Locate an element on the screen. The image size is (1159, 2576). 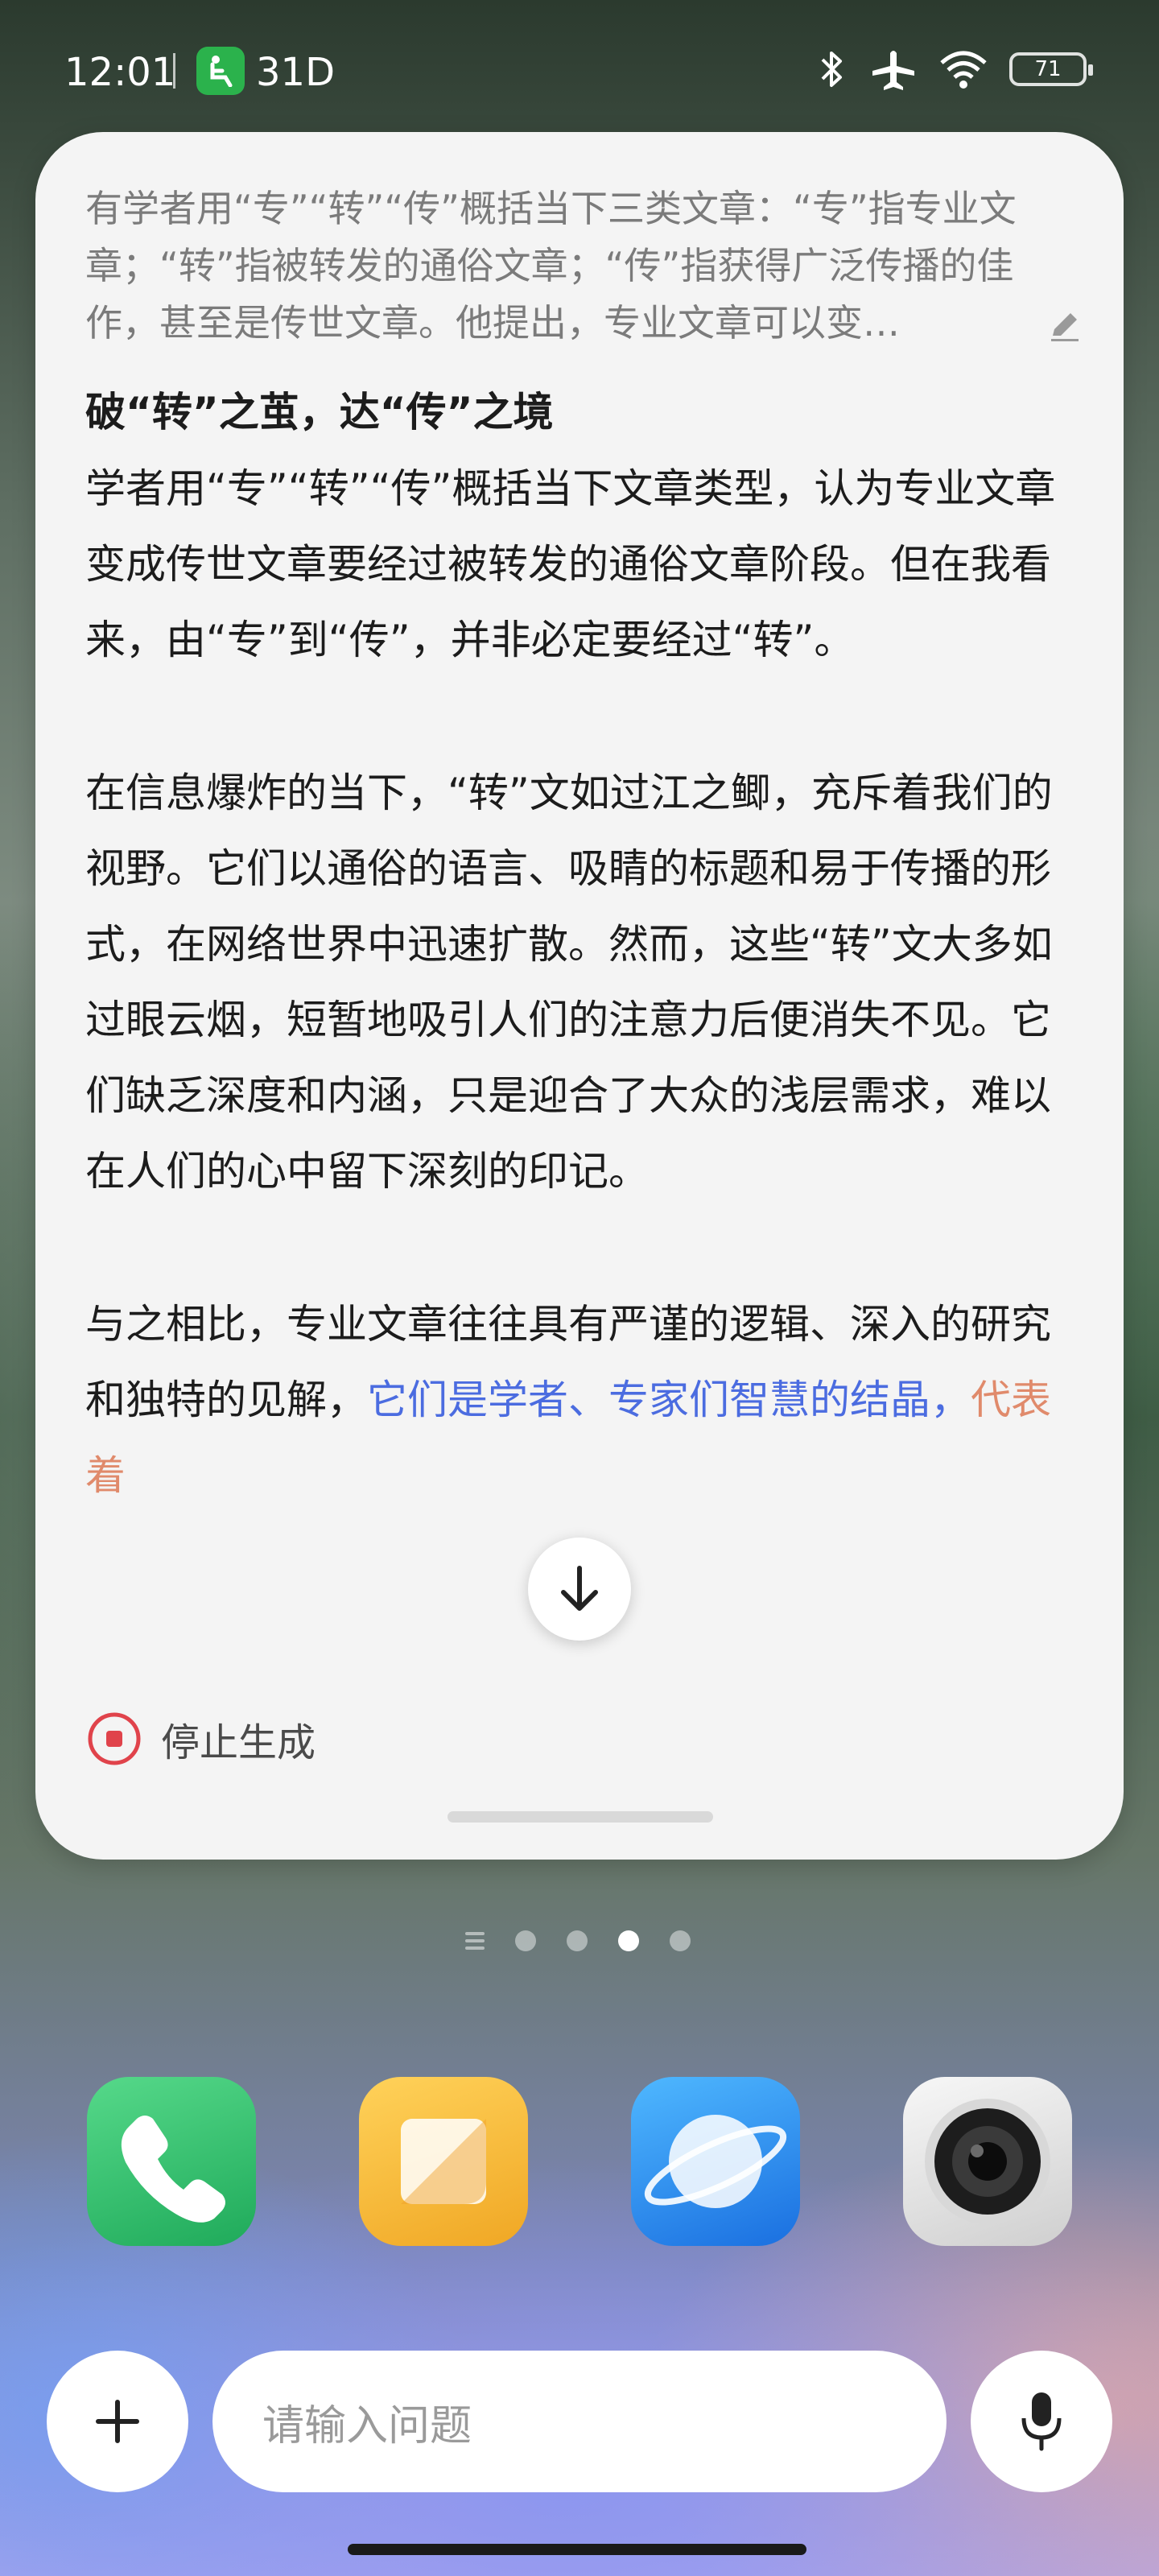
scroll-down-button is located at coordinates (579, 1589).